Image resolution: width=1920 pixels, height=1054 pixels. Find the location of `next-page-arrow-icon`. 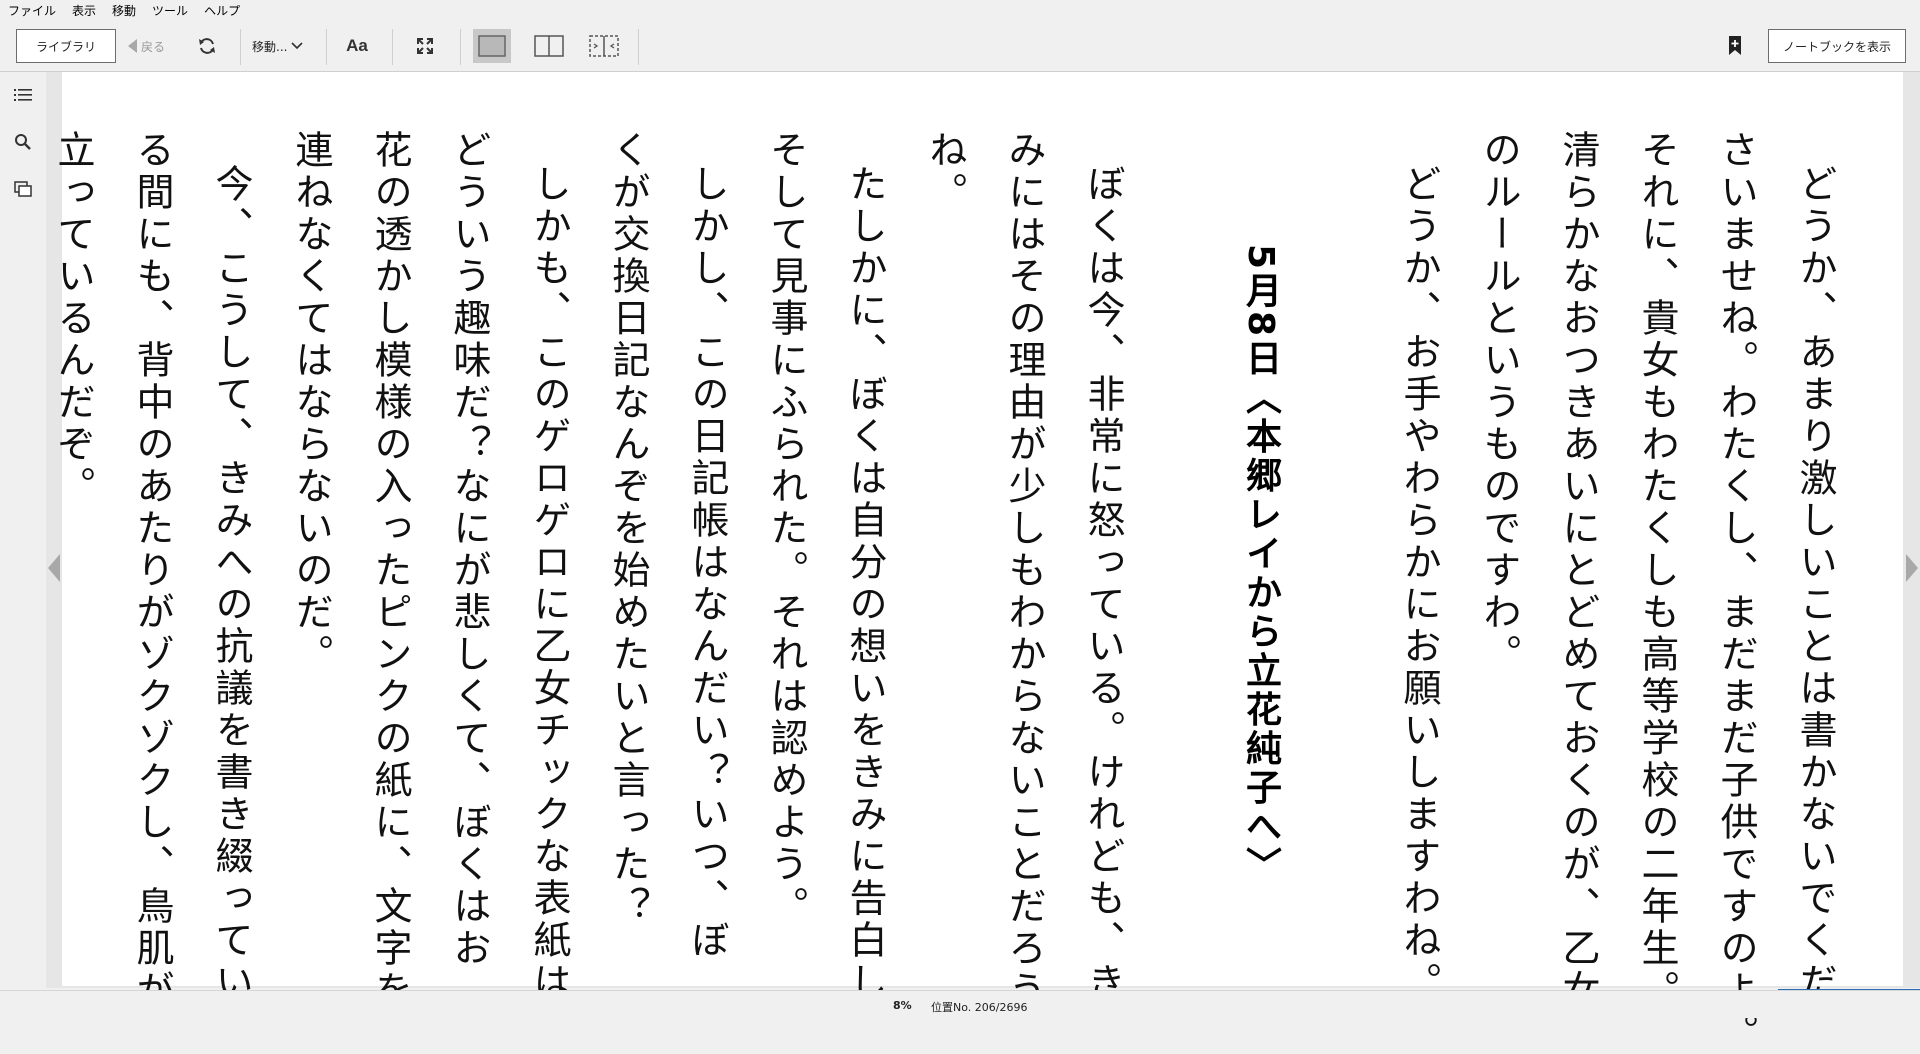

next-page-arrow-icon is located at coordinates (1912, 568).